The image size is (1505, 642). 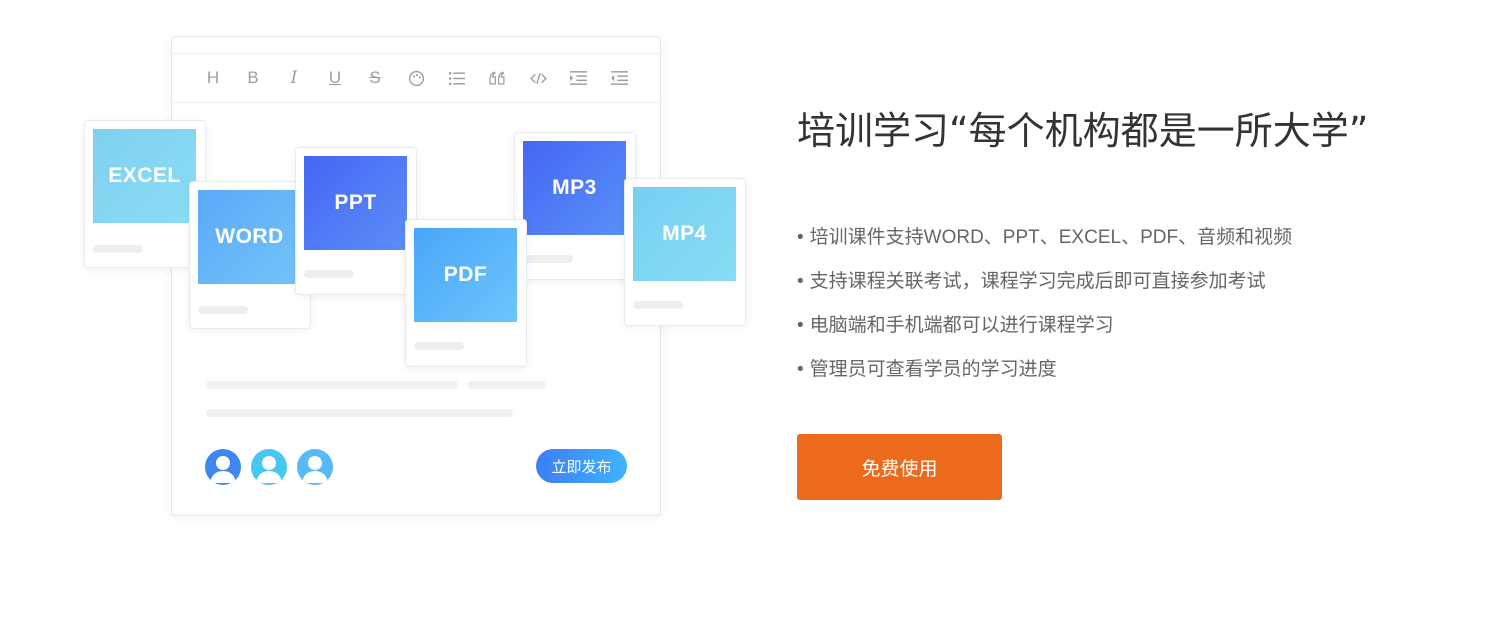 I want to click on list-icon, so click(x=456, y=78).